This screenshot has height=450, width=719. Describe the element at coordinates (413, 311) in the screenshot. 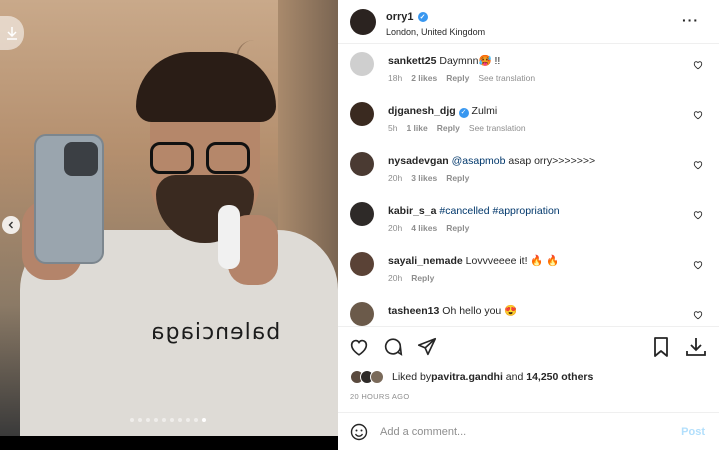

I see `commenter-username: tasheen13` at that location.